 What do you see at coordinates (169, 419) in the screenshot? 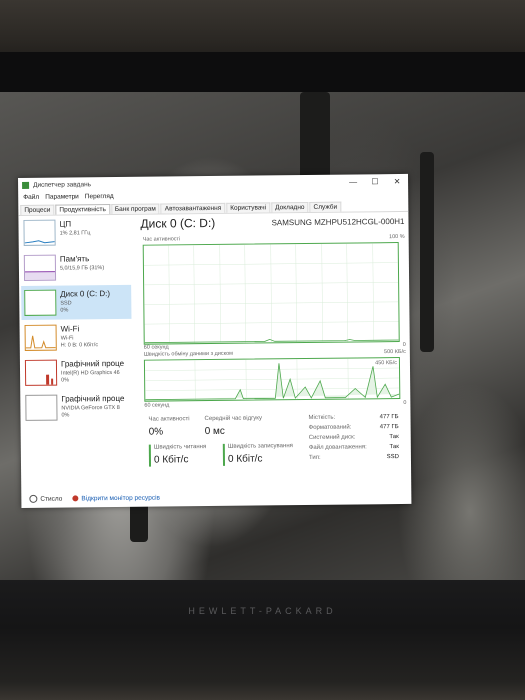
I see `active-time-label: Час активності` at bounding box center [169, 419].